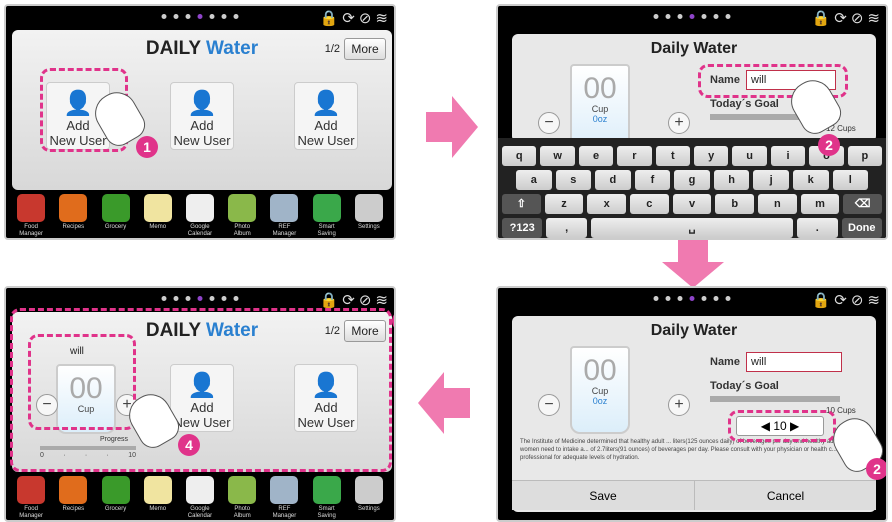 The width and height of the screenshot is (892, 522). What do you see at coordinates (365, 49) in the screenshot?
I see `more-button: More` at bounding box center [365, 49].